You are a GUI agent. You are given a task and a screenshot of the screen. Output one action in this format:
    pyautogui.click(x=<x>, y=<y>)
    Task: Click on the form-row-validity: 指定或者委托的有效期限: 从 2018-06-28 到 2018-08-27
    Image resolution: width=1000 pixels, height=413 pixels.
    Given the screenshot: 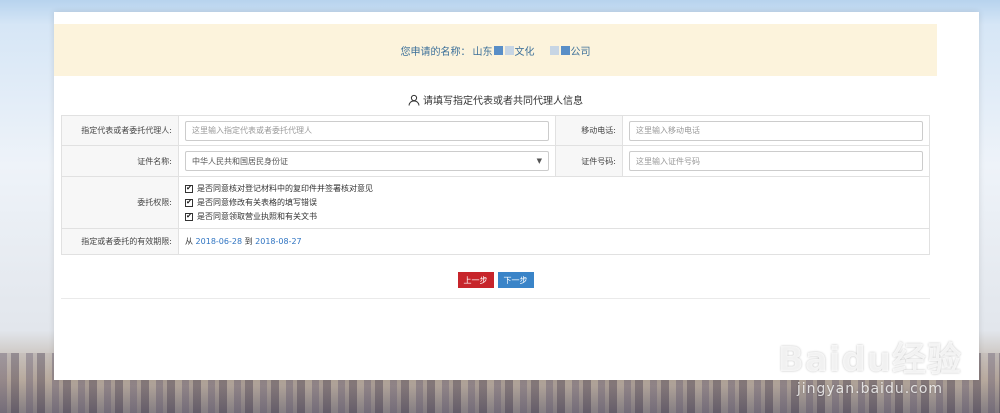 What is the action you would take?
    pyautogui.click(x=495, y=241)
    